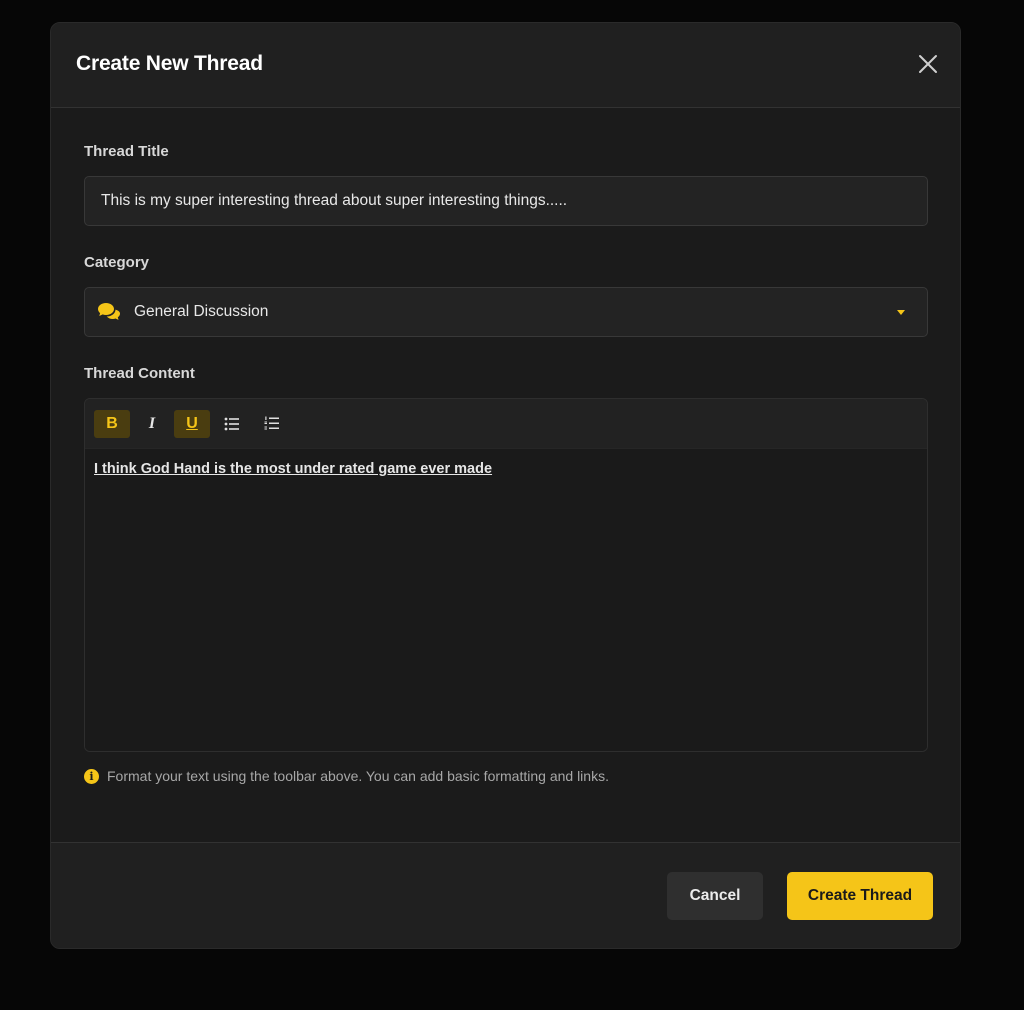 The image size is (1024, 1010). What do you see at coordinates (860, 896) in the screenshot?
I see `create-thread-button: Create Thread` at bounding box center [860, 896].